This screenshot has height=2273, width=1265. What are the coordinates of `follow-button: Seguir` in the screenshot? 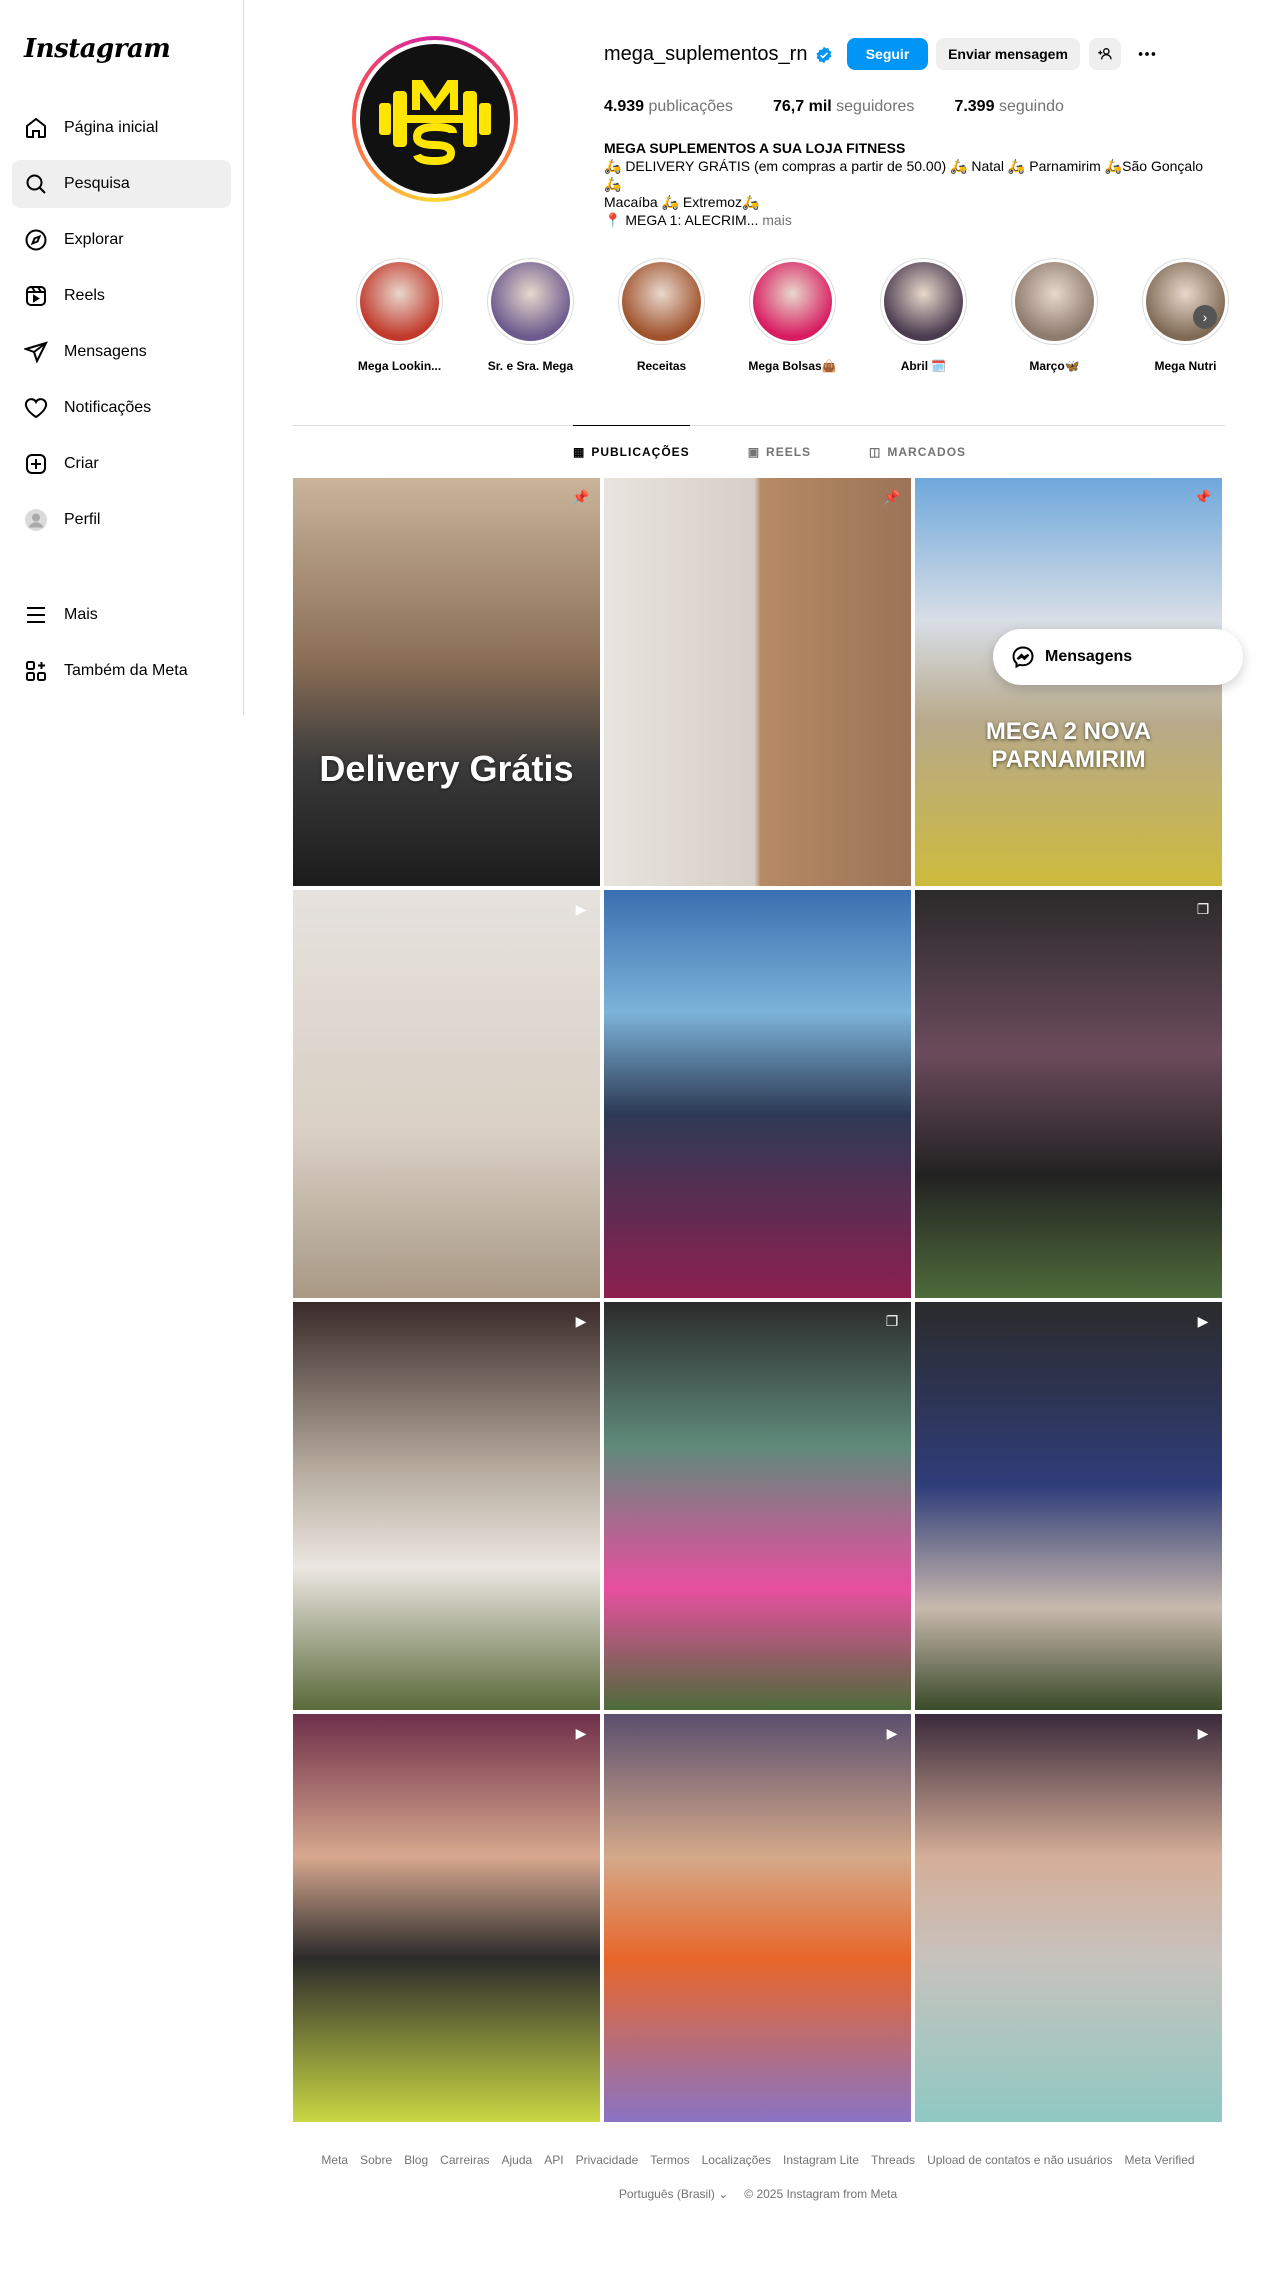 It's located at (887, 54).